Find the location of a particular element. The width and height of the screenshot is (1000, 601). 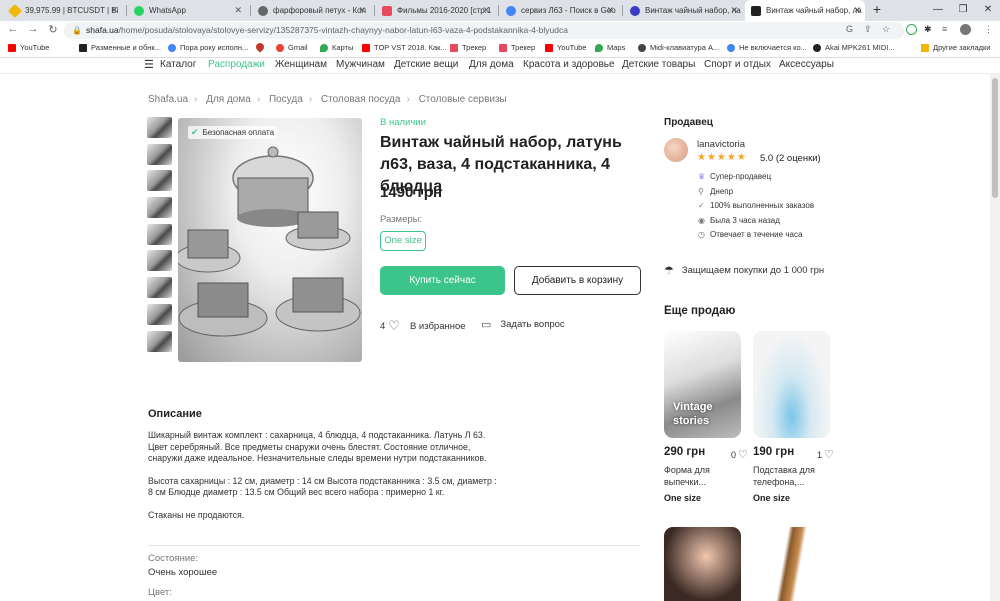

nav-women: Женщинам is located at coordinates (301, 64).